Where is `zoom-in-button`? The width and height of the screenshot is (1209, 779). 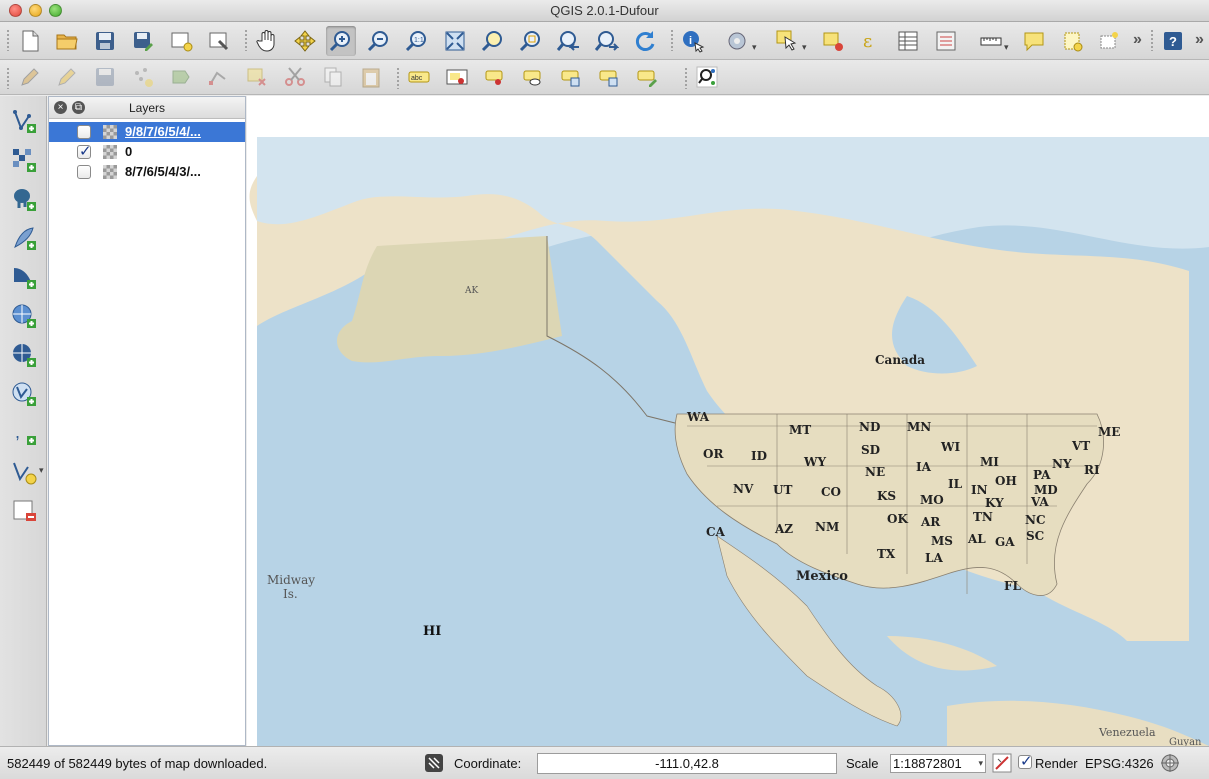
zoom-in-button is located at coordinates (341, 41).